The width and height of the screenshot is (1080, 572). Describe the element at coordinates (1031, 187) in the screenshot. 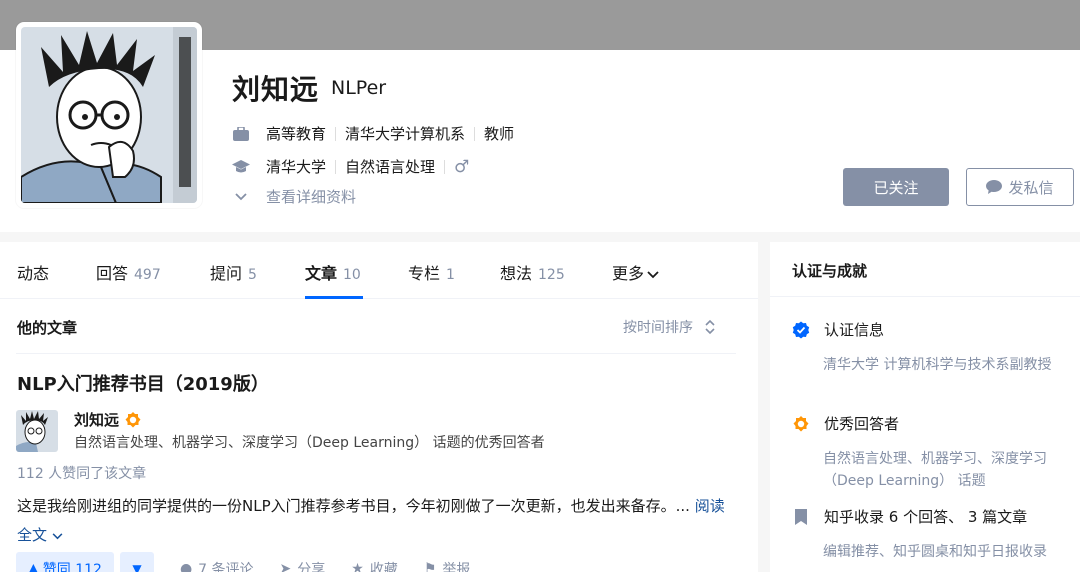

I see `send-message-label: 发私信` at that location.